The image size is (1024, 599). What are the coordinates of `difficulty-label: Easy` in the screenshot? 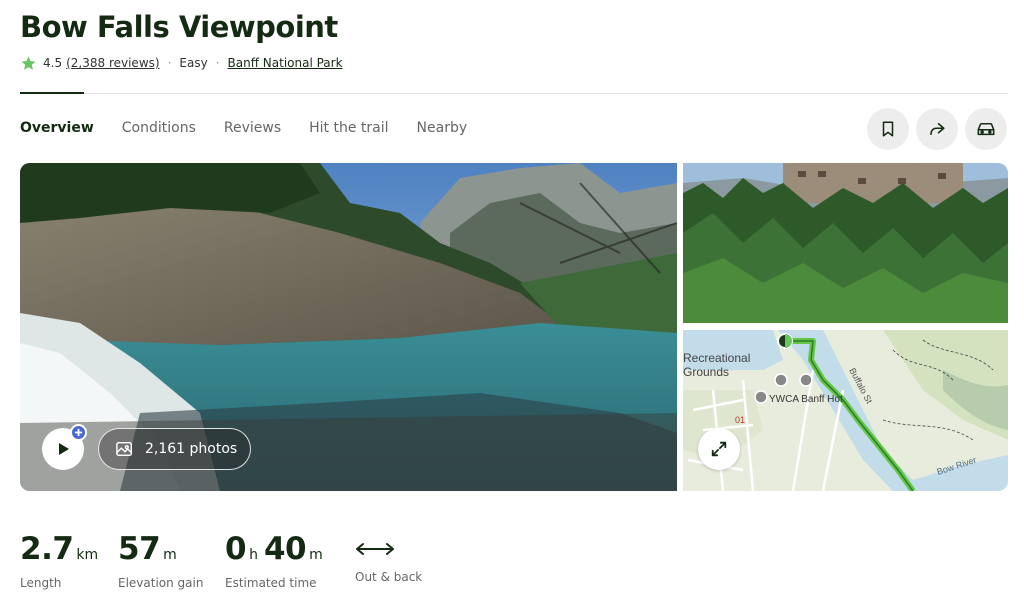 It's located at (193, 63).